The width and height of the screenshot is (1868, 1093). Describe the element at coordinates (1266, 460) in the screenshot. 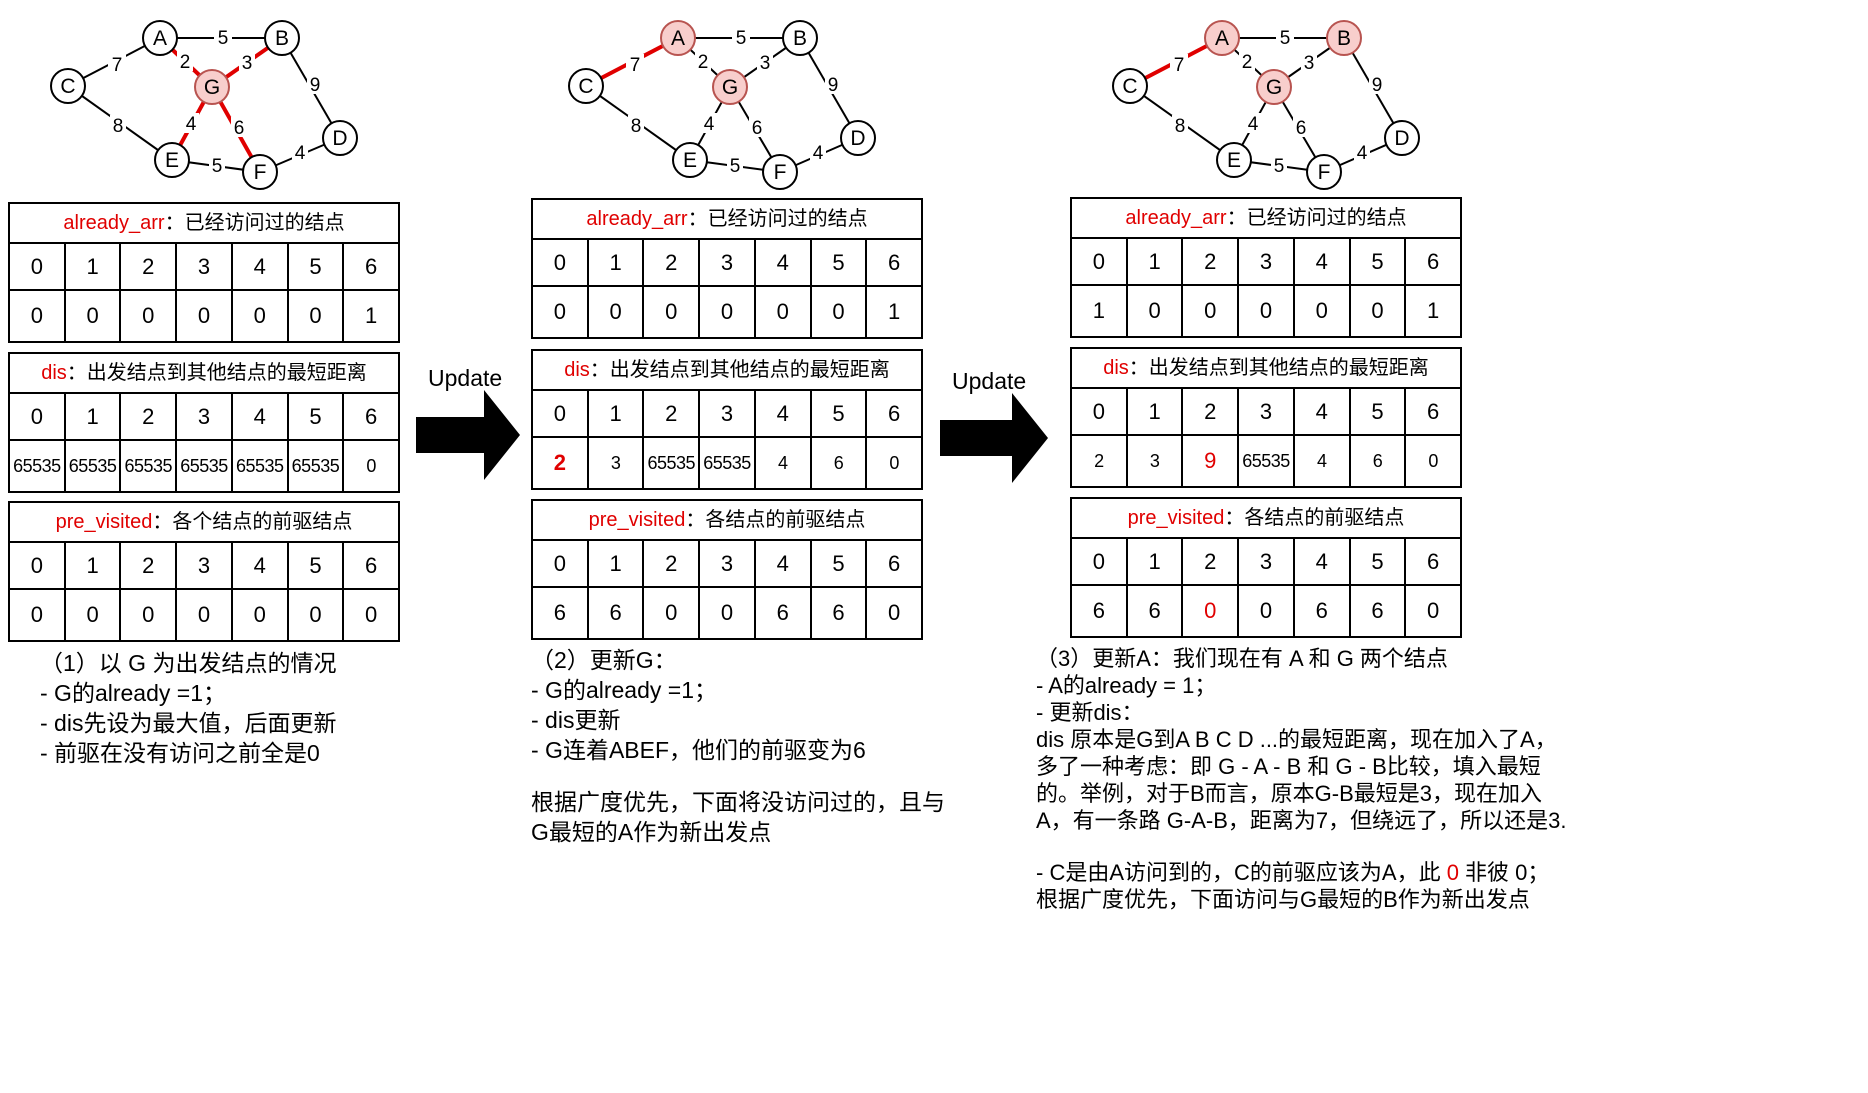

I see `value-row: 2 3 9 65535 4 6 0` at that location.